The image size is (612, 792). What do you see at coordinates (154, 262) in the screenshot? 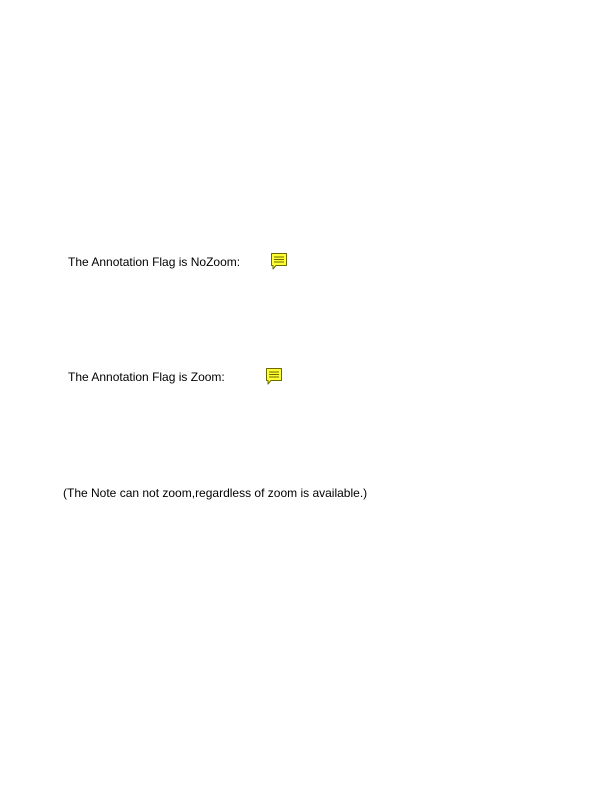
I see `annotation-flag-nozoom-label: The Annotation Flag is NoZoom:` at bounding box center [154, 262].